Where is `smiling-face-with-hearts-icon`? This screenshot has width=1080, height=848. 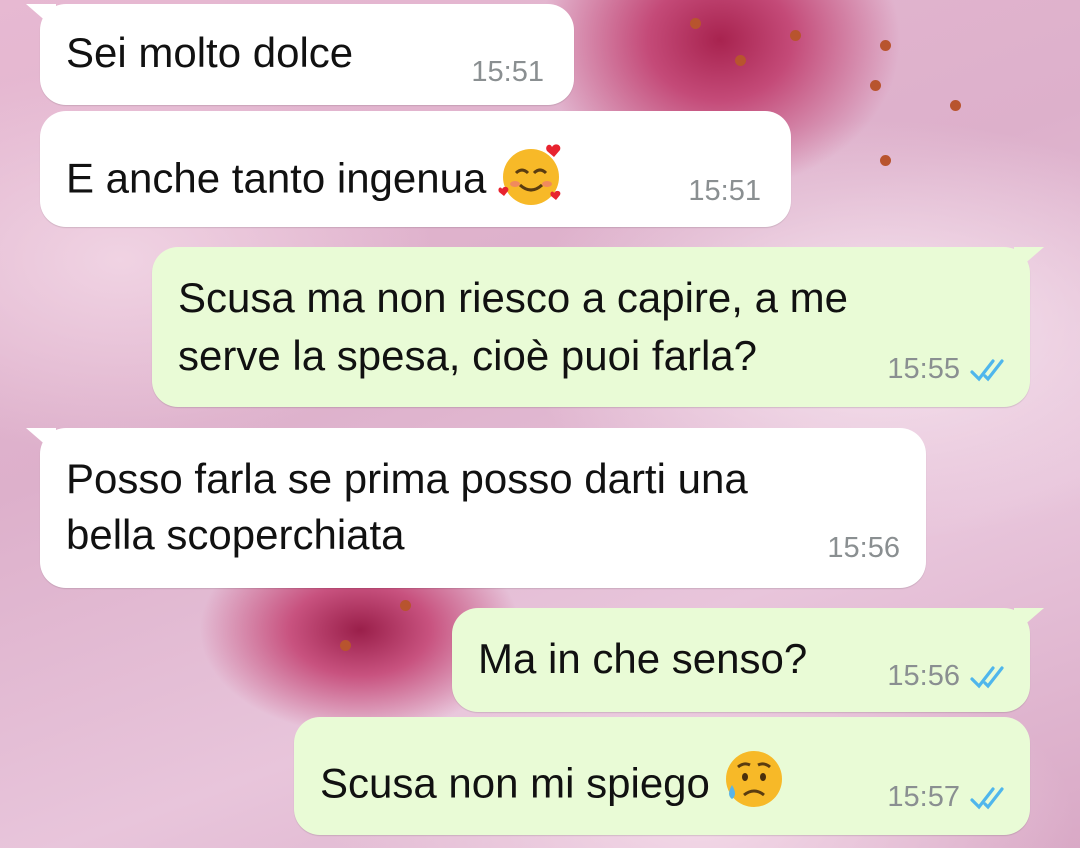
smiling-face-with-hearts-icon is located at coordinates (531, 181).